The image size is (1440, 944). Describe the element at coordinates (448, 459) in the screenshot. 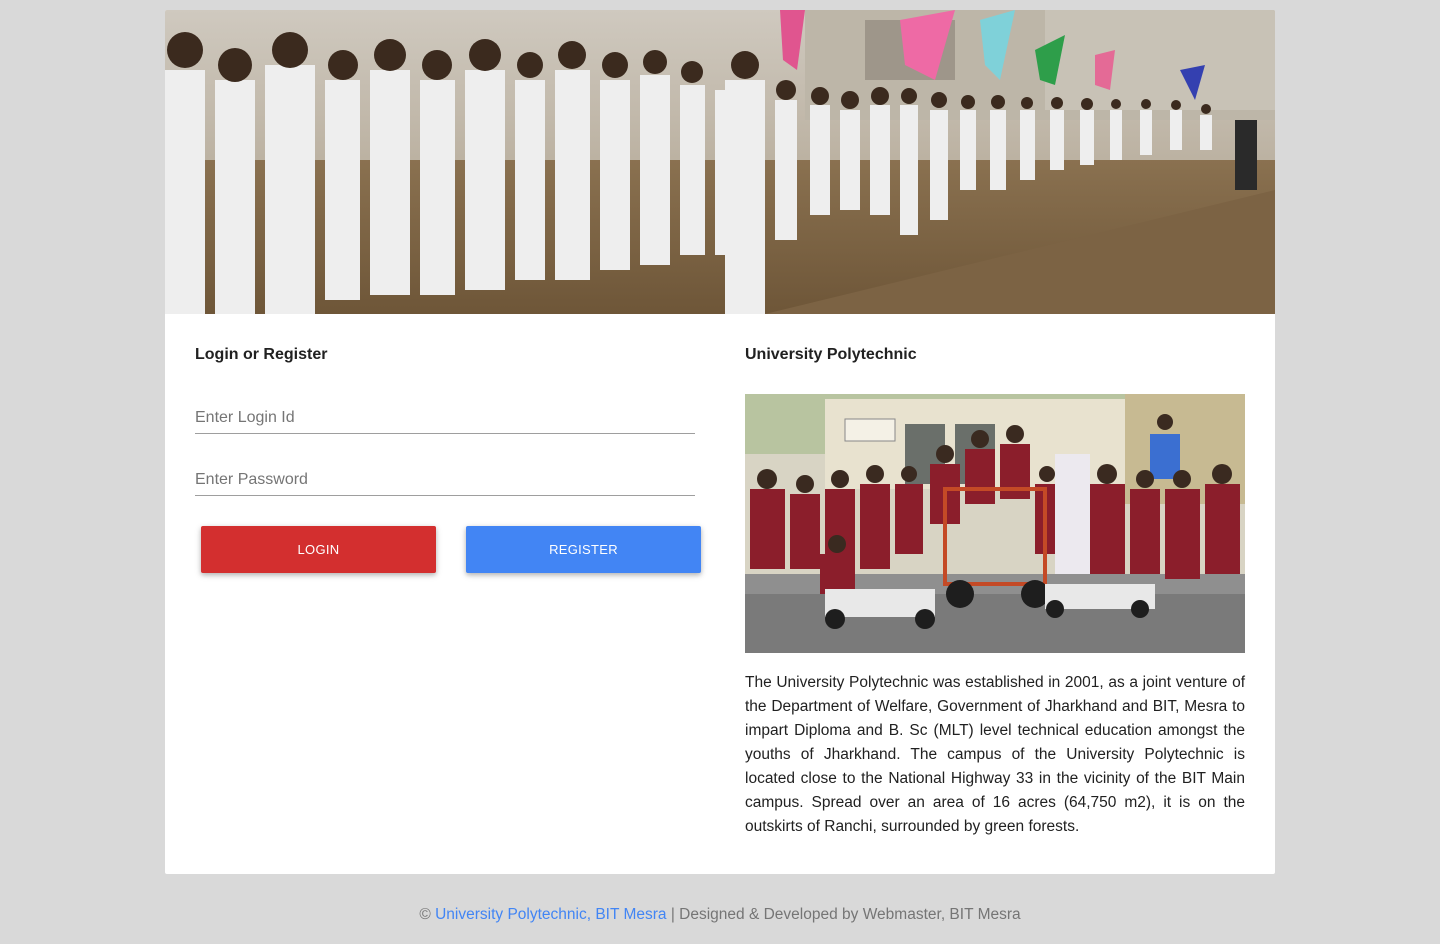

I see `login-panel: Login or Register LOGIN REGISTER` at that location.